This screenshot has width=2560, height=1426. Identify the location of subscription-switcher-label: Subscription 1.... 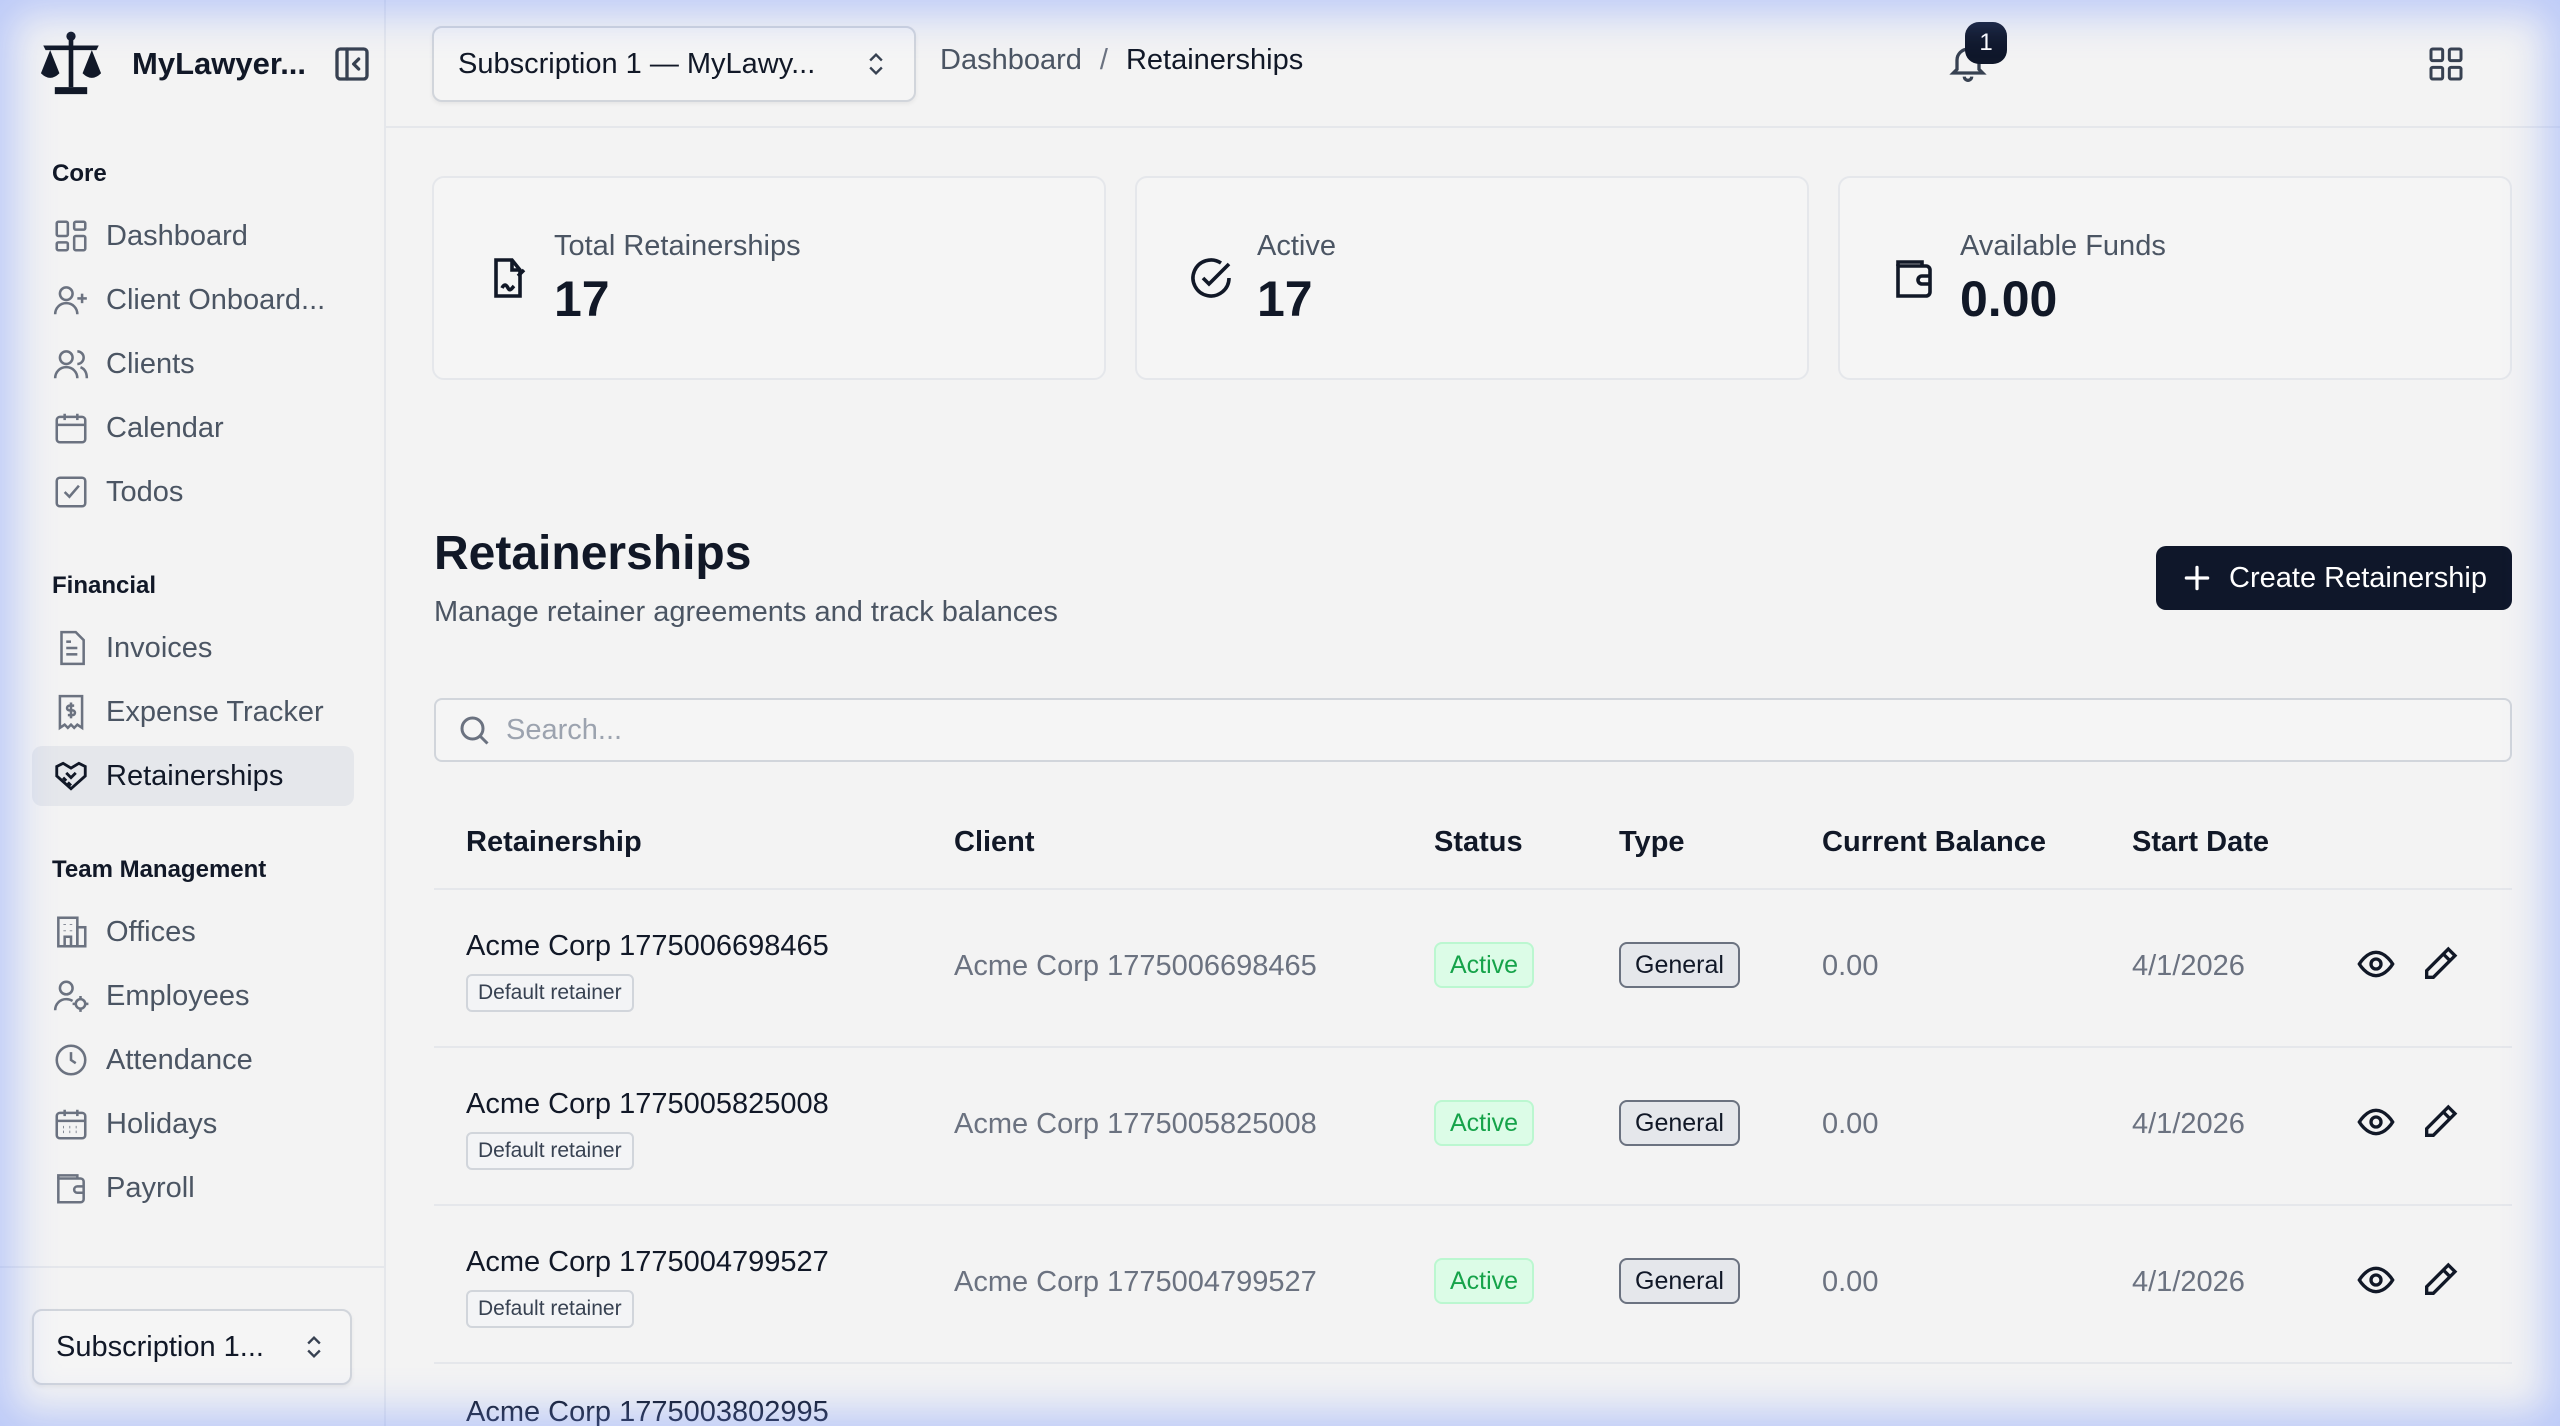
(160, 1346).